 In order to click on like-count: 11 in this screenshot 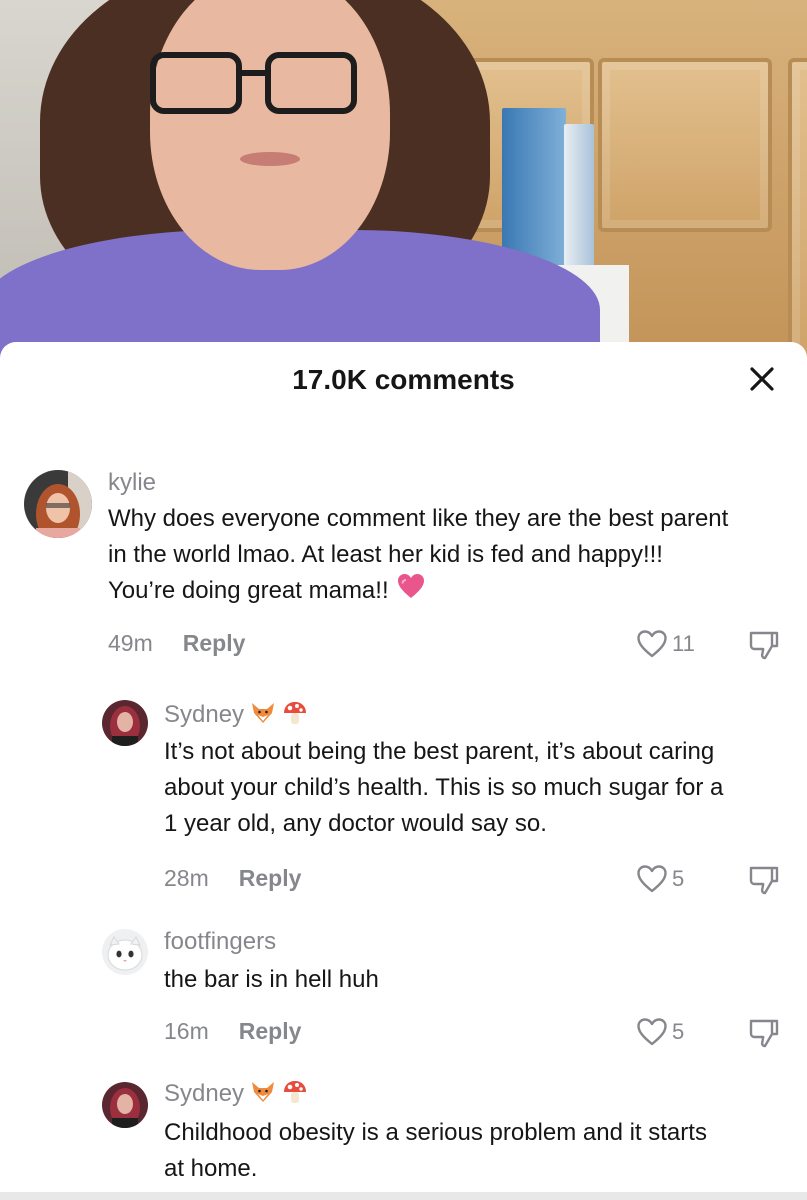, I will do `click(683, 643)`.